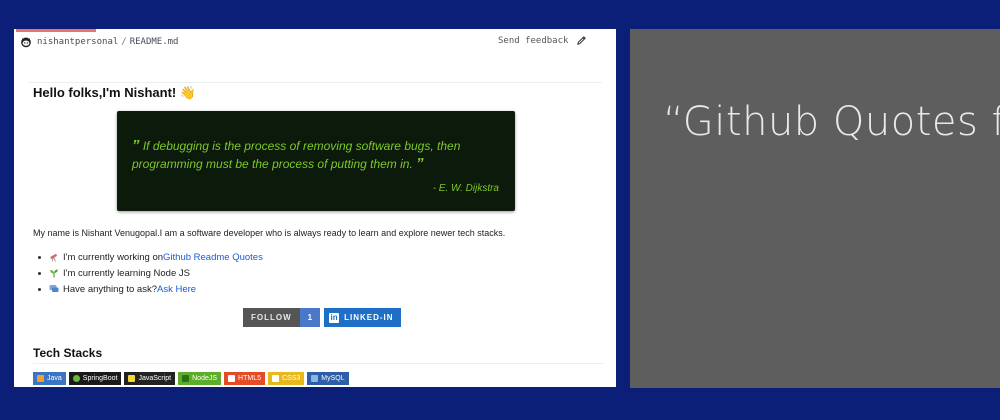 The image size is (1000, 420). I want to click on tech-badge-label: SpringBoot, so click(100, 378).